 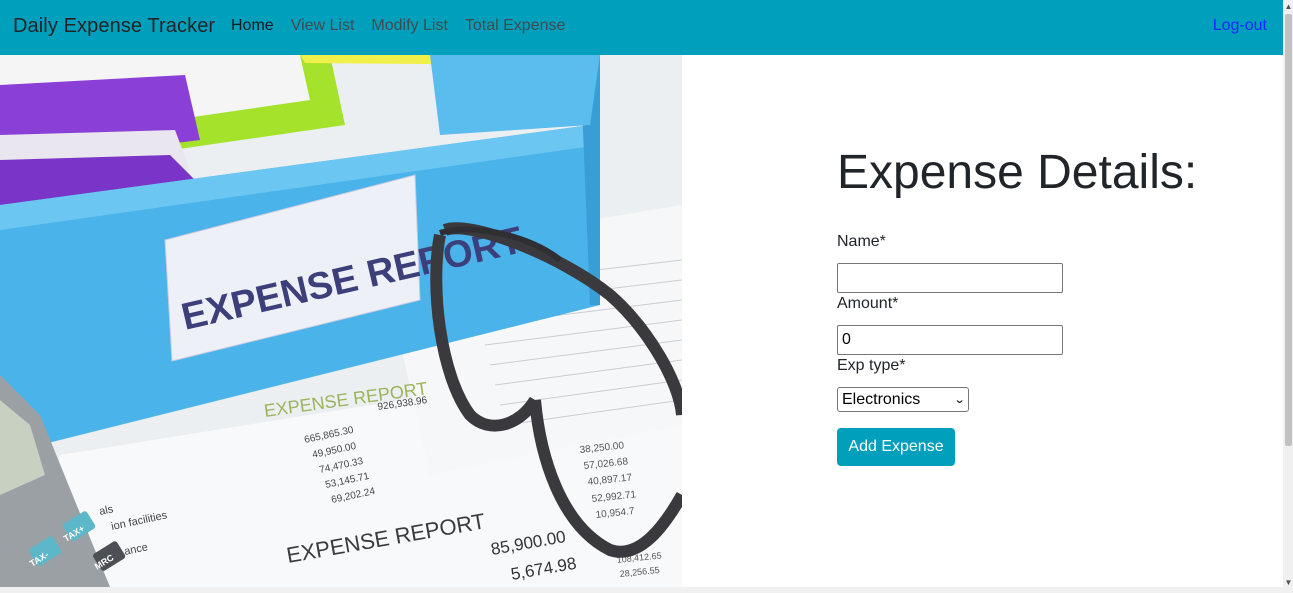 What do you see at coordinates (1288, 7) in the screenshot?
I see `scroll-up-arrow-icon: ▲` at bounding box center [1288, 7].